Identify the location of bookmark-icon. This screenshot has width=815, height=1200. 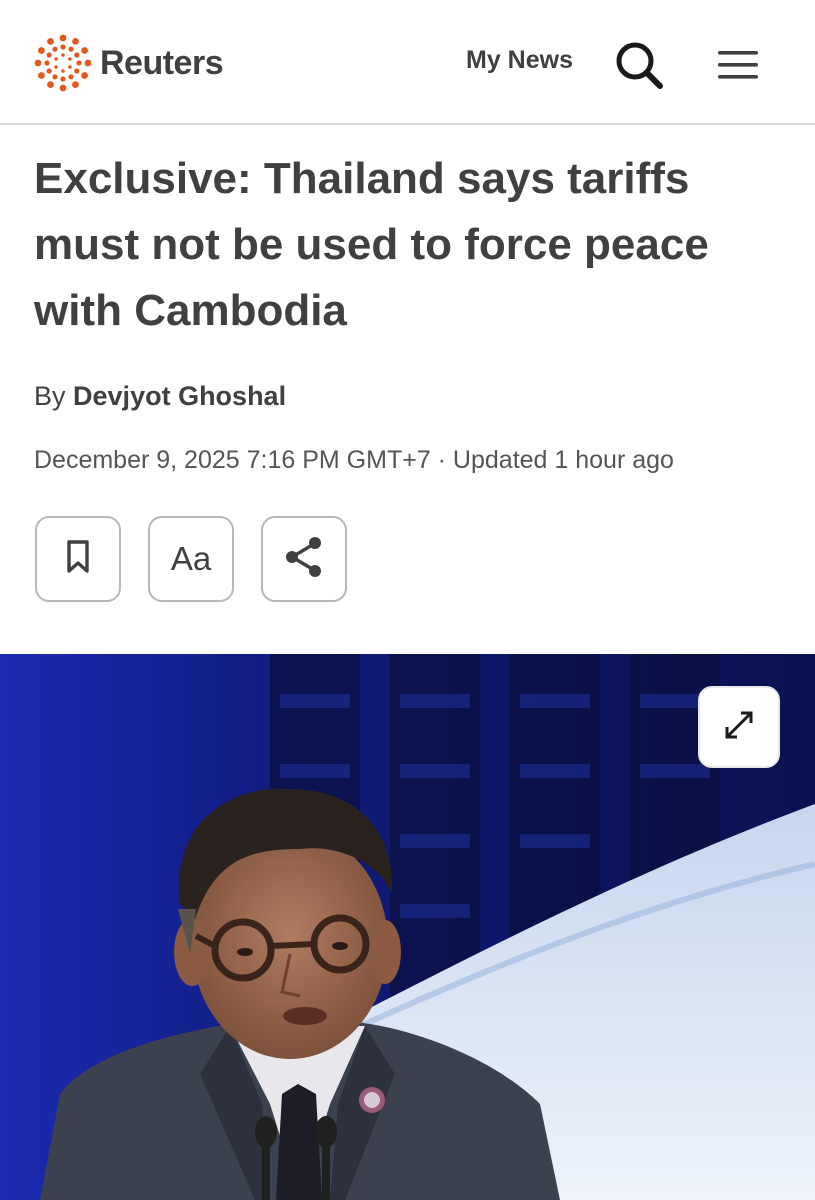
(78, 559).